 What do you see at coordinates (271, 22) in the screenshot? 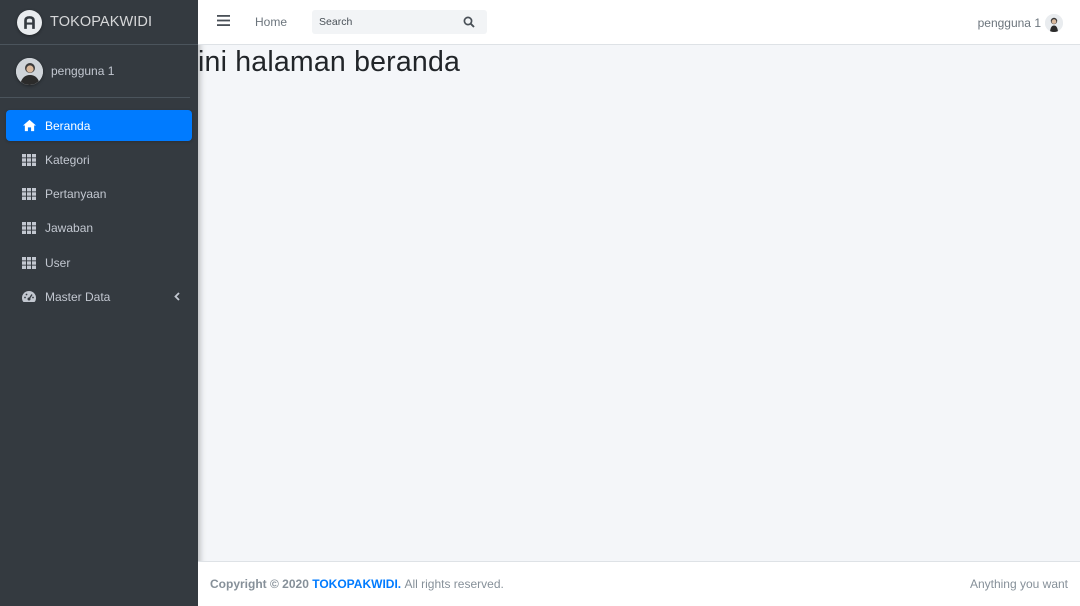
I see `nav-home-link: Home` at bounding box center [271, 22].